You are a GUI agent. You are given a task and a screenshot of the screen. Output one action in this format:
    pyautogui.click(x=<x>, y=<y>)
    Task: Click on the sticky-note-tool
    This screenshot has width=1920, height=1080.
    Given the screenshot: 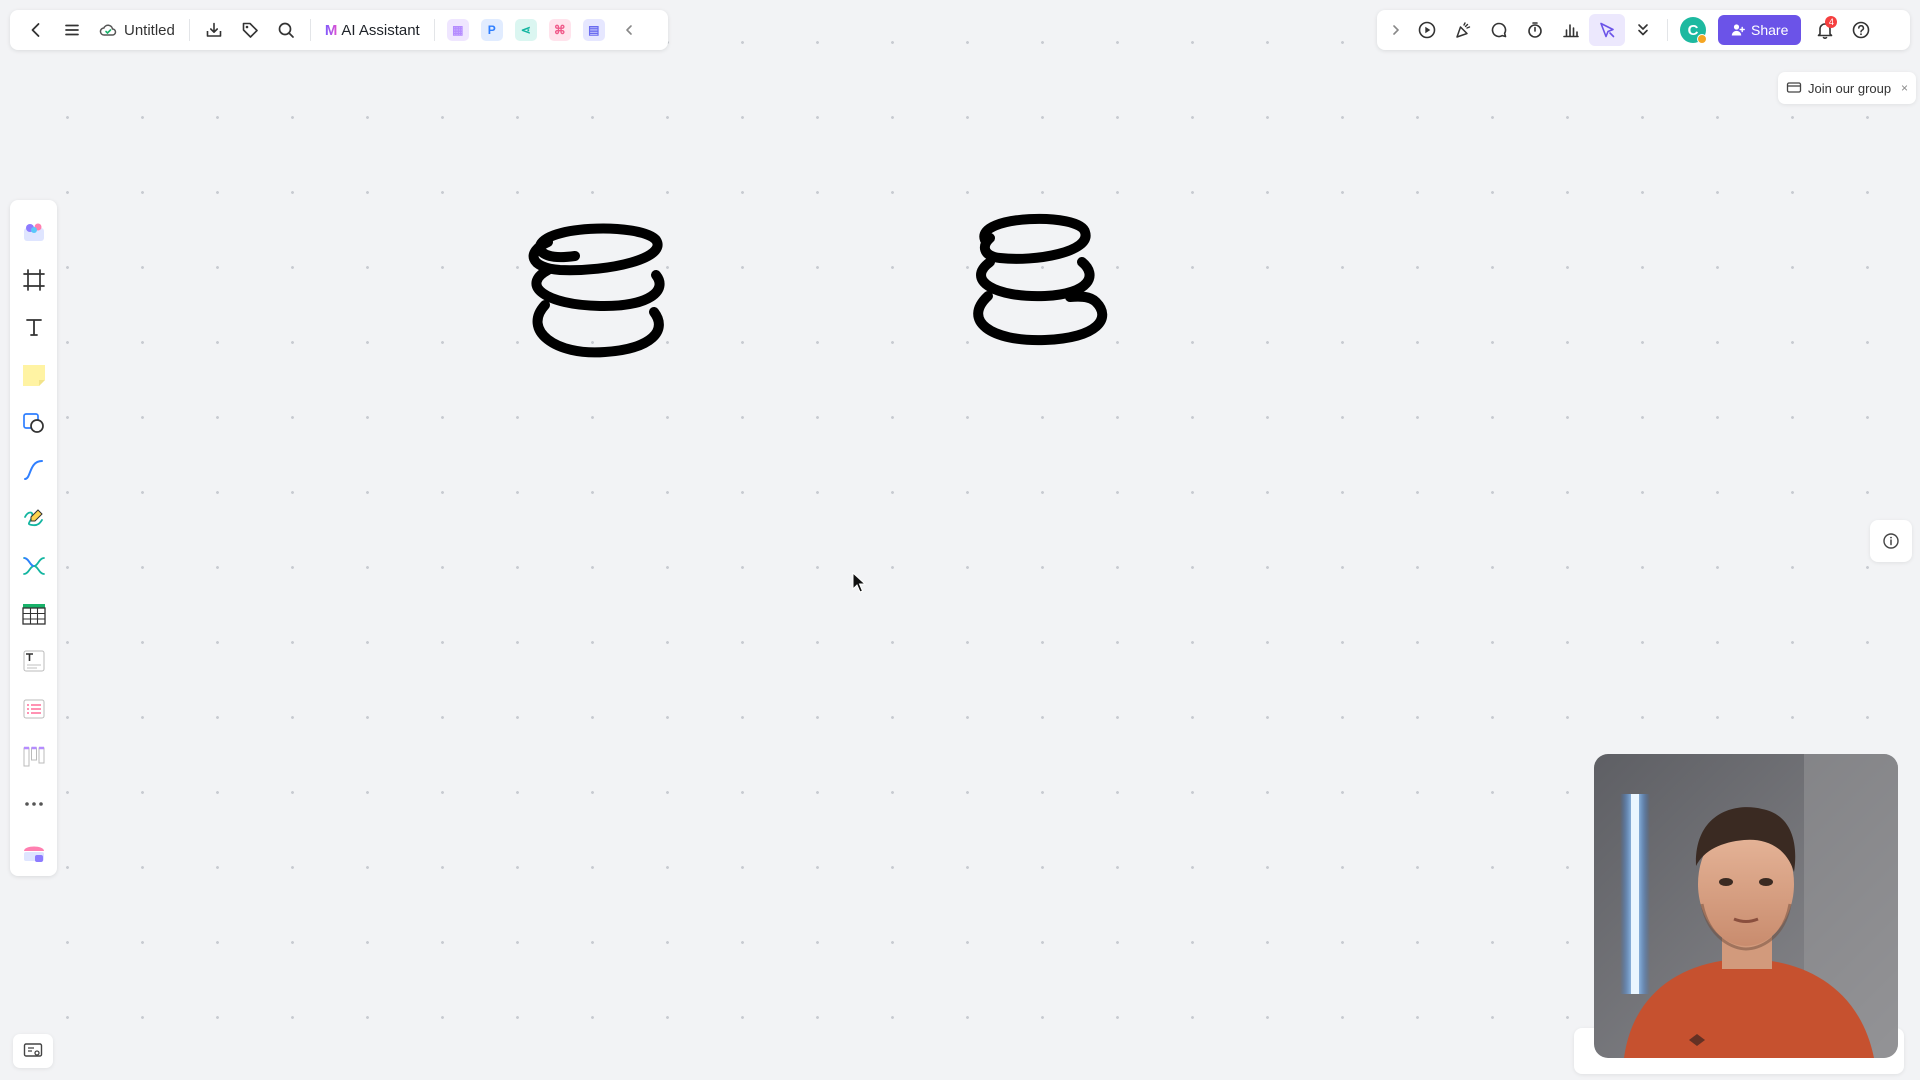 What is the action you would take?
    pyautogui.click(x=34, y=375)
    